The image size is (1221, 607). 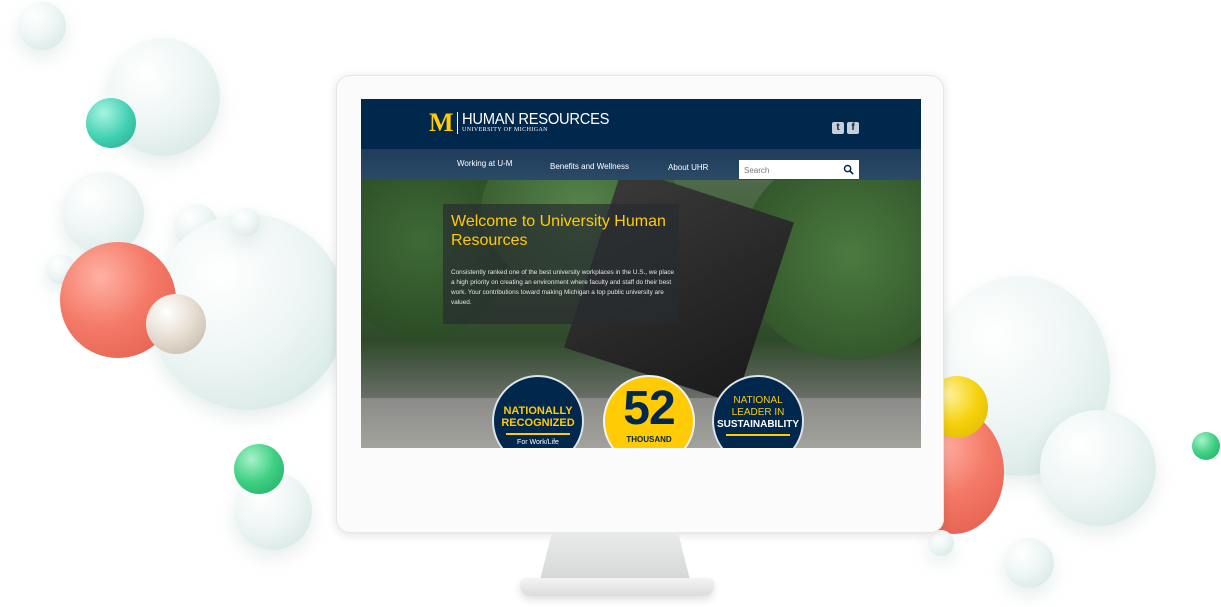 I want to click on search-icon, so click(x=848, y=169).